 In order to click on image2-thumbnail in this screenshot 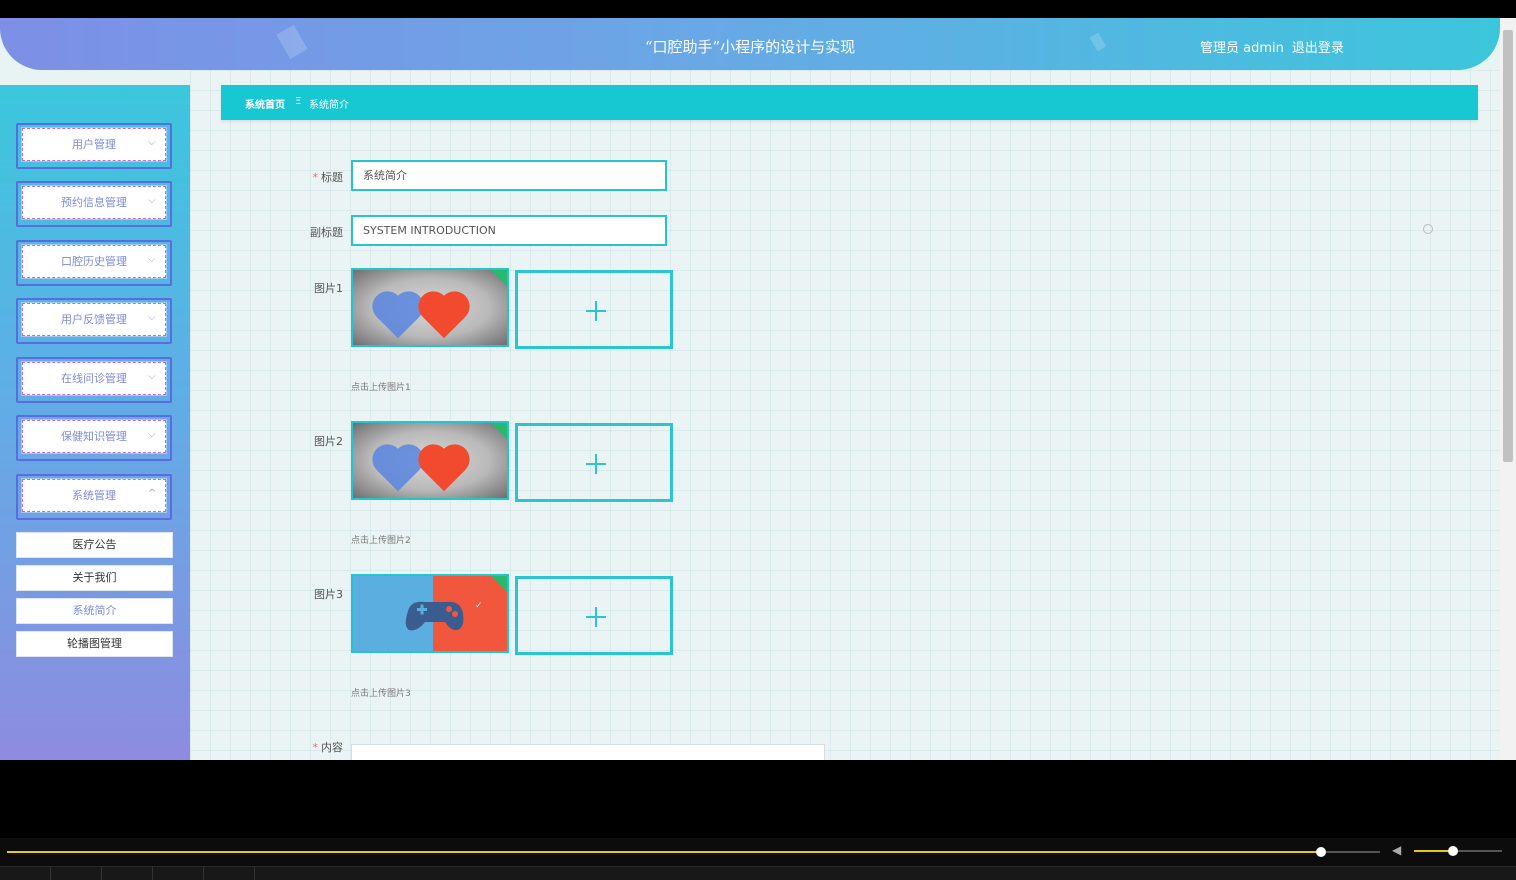, I will do `click(430, 460)`.